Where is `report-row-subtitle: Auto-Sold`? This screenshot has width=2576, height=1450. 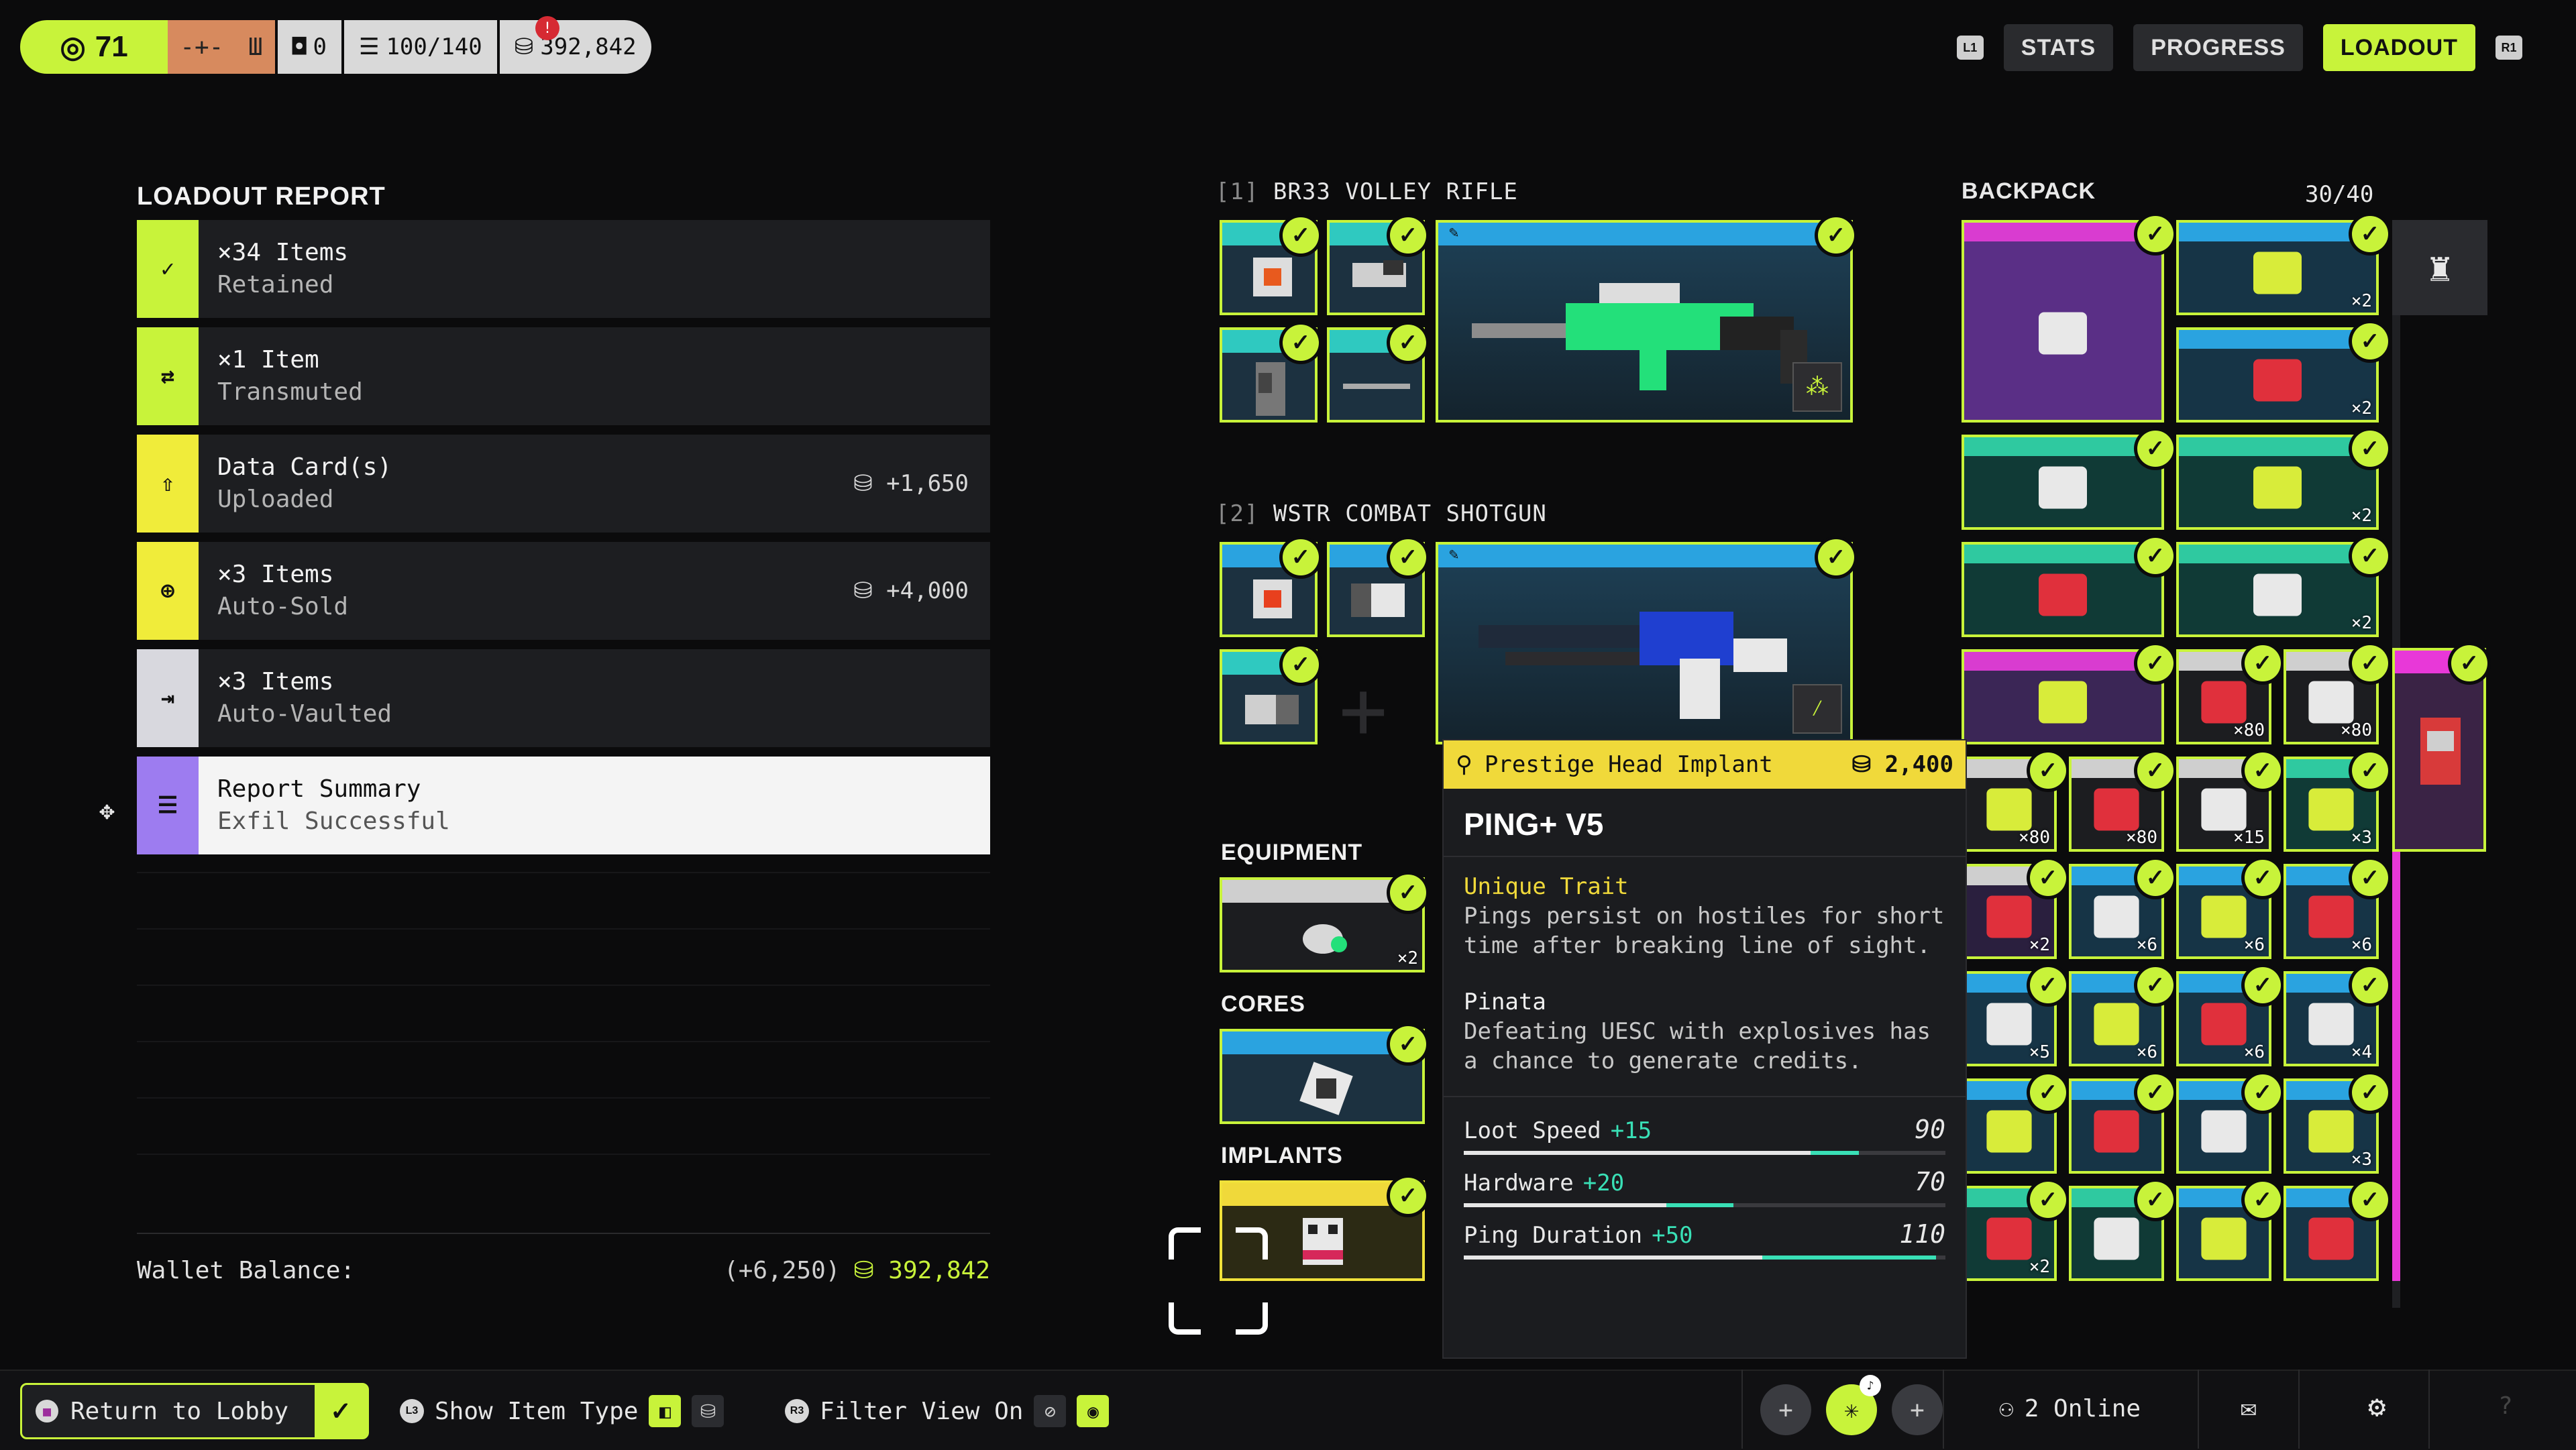 report-row-subtitle: Auto-Sold is located at coordinates (283, 606).